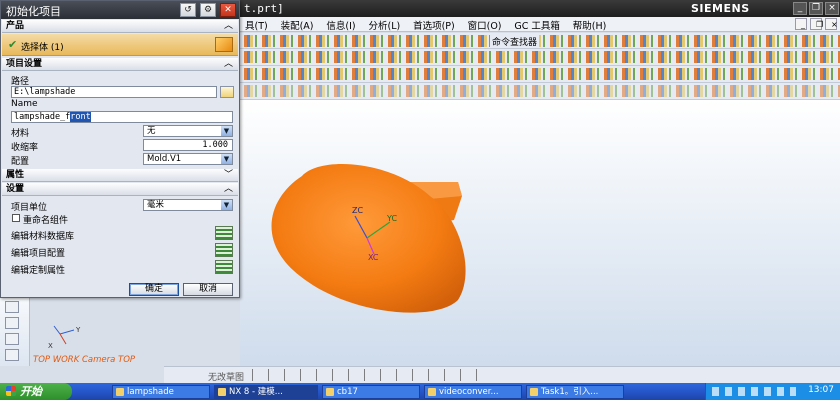 The image size is (840, 400). Describe the element at coordinates (120, 45) in the screenshot. I see `select-body-row: ✔ 选择体 (1)` at that location.